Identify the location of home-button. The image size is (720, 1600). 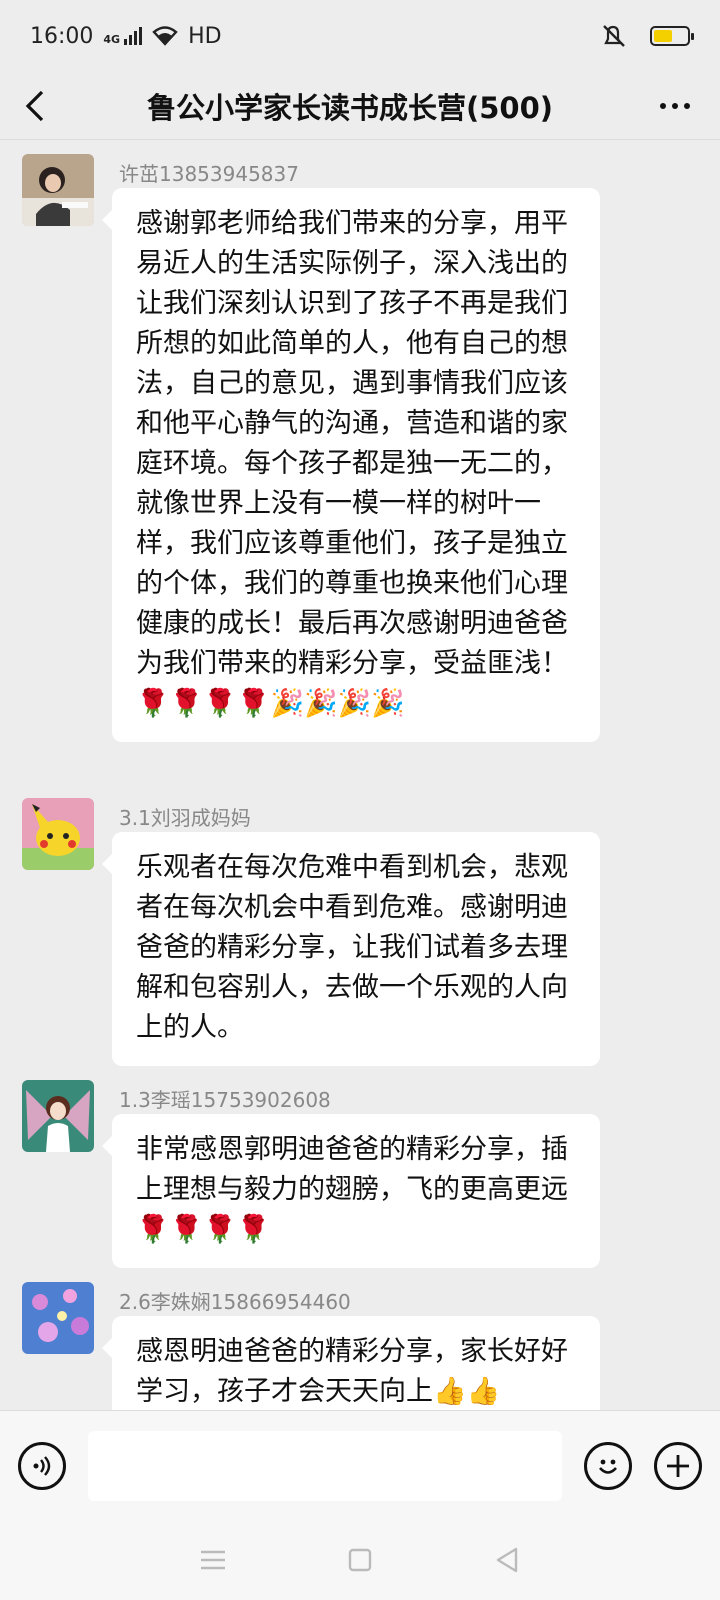
(360, 1560).